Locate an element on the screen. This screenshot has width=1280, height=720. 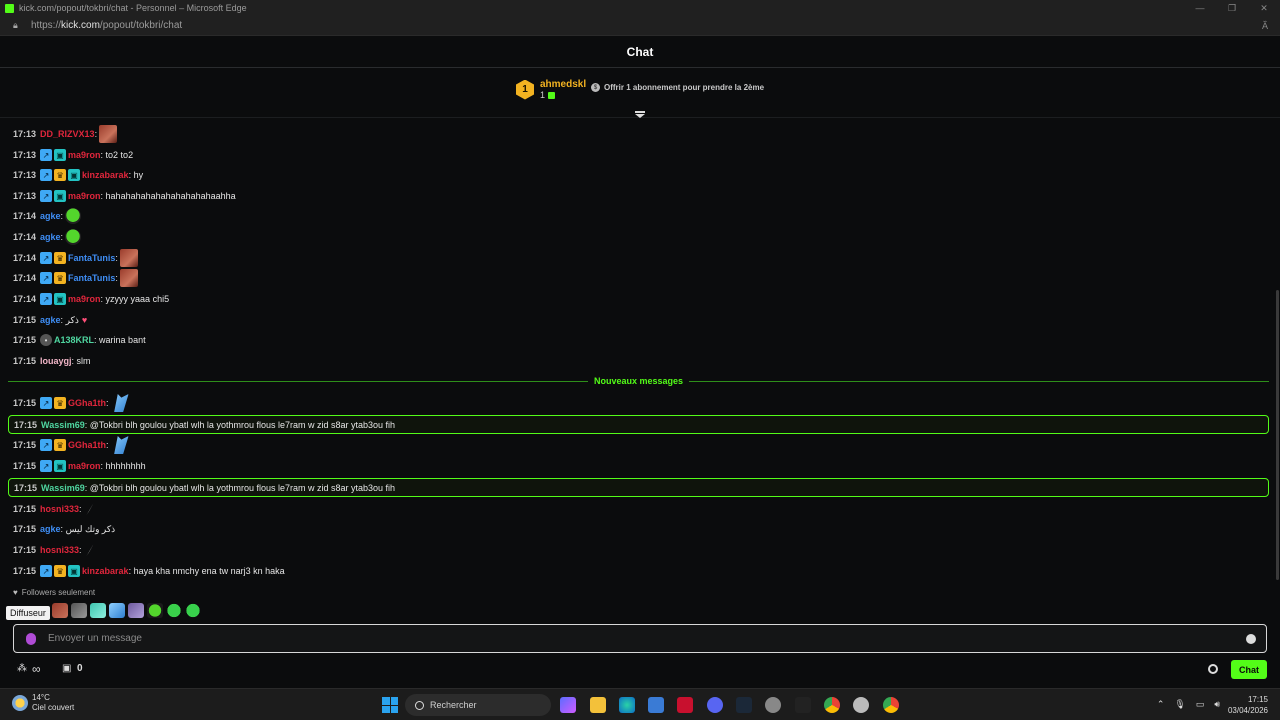
discord-icon is located at coordinates (715, 705).